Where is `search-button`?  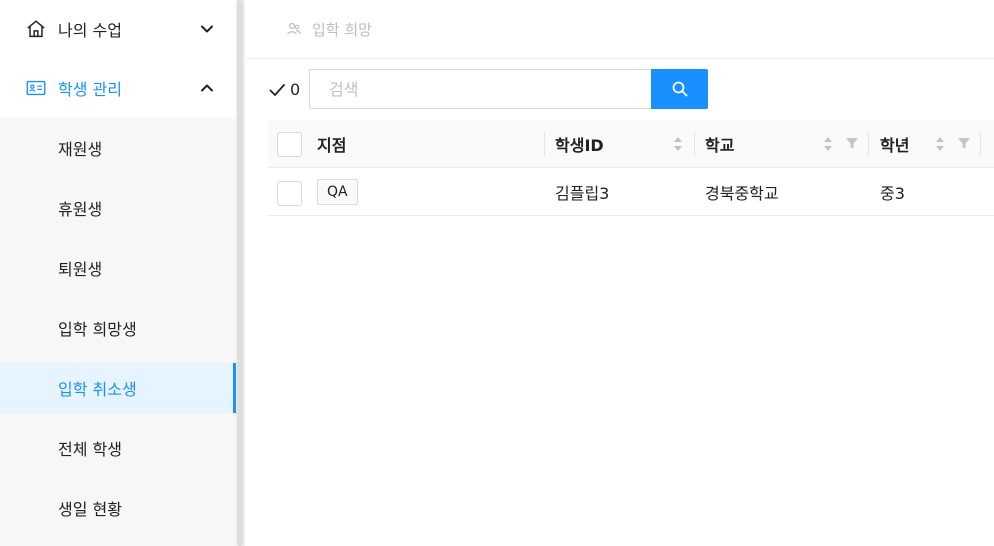
search-button is located at coordinates (679, 89).